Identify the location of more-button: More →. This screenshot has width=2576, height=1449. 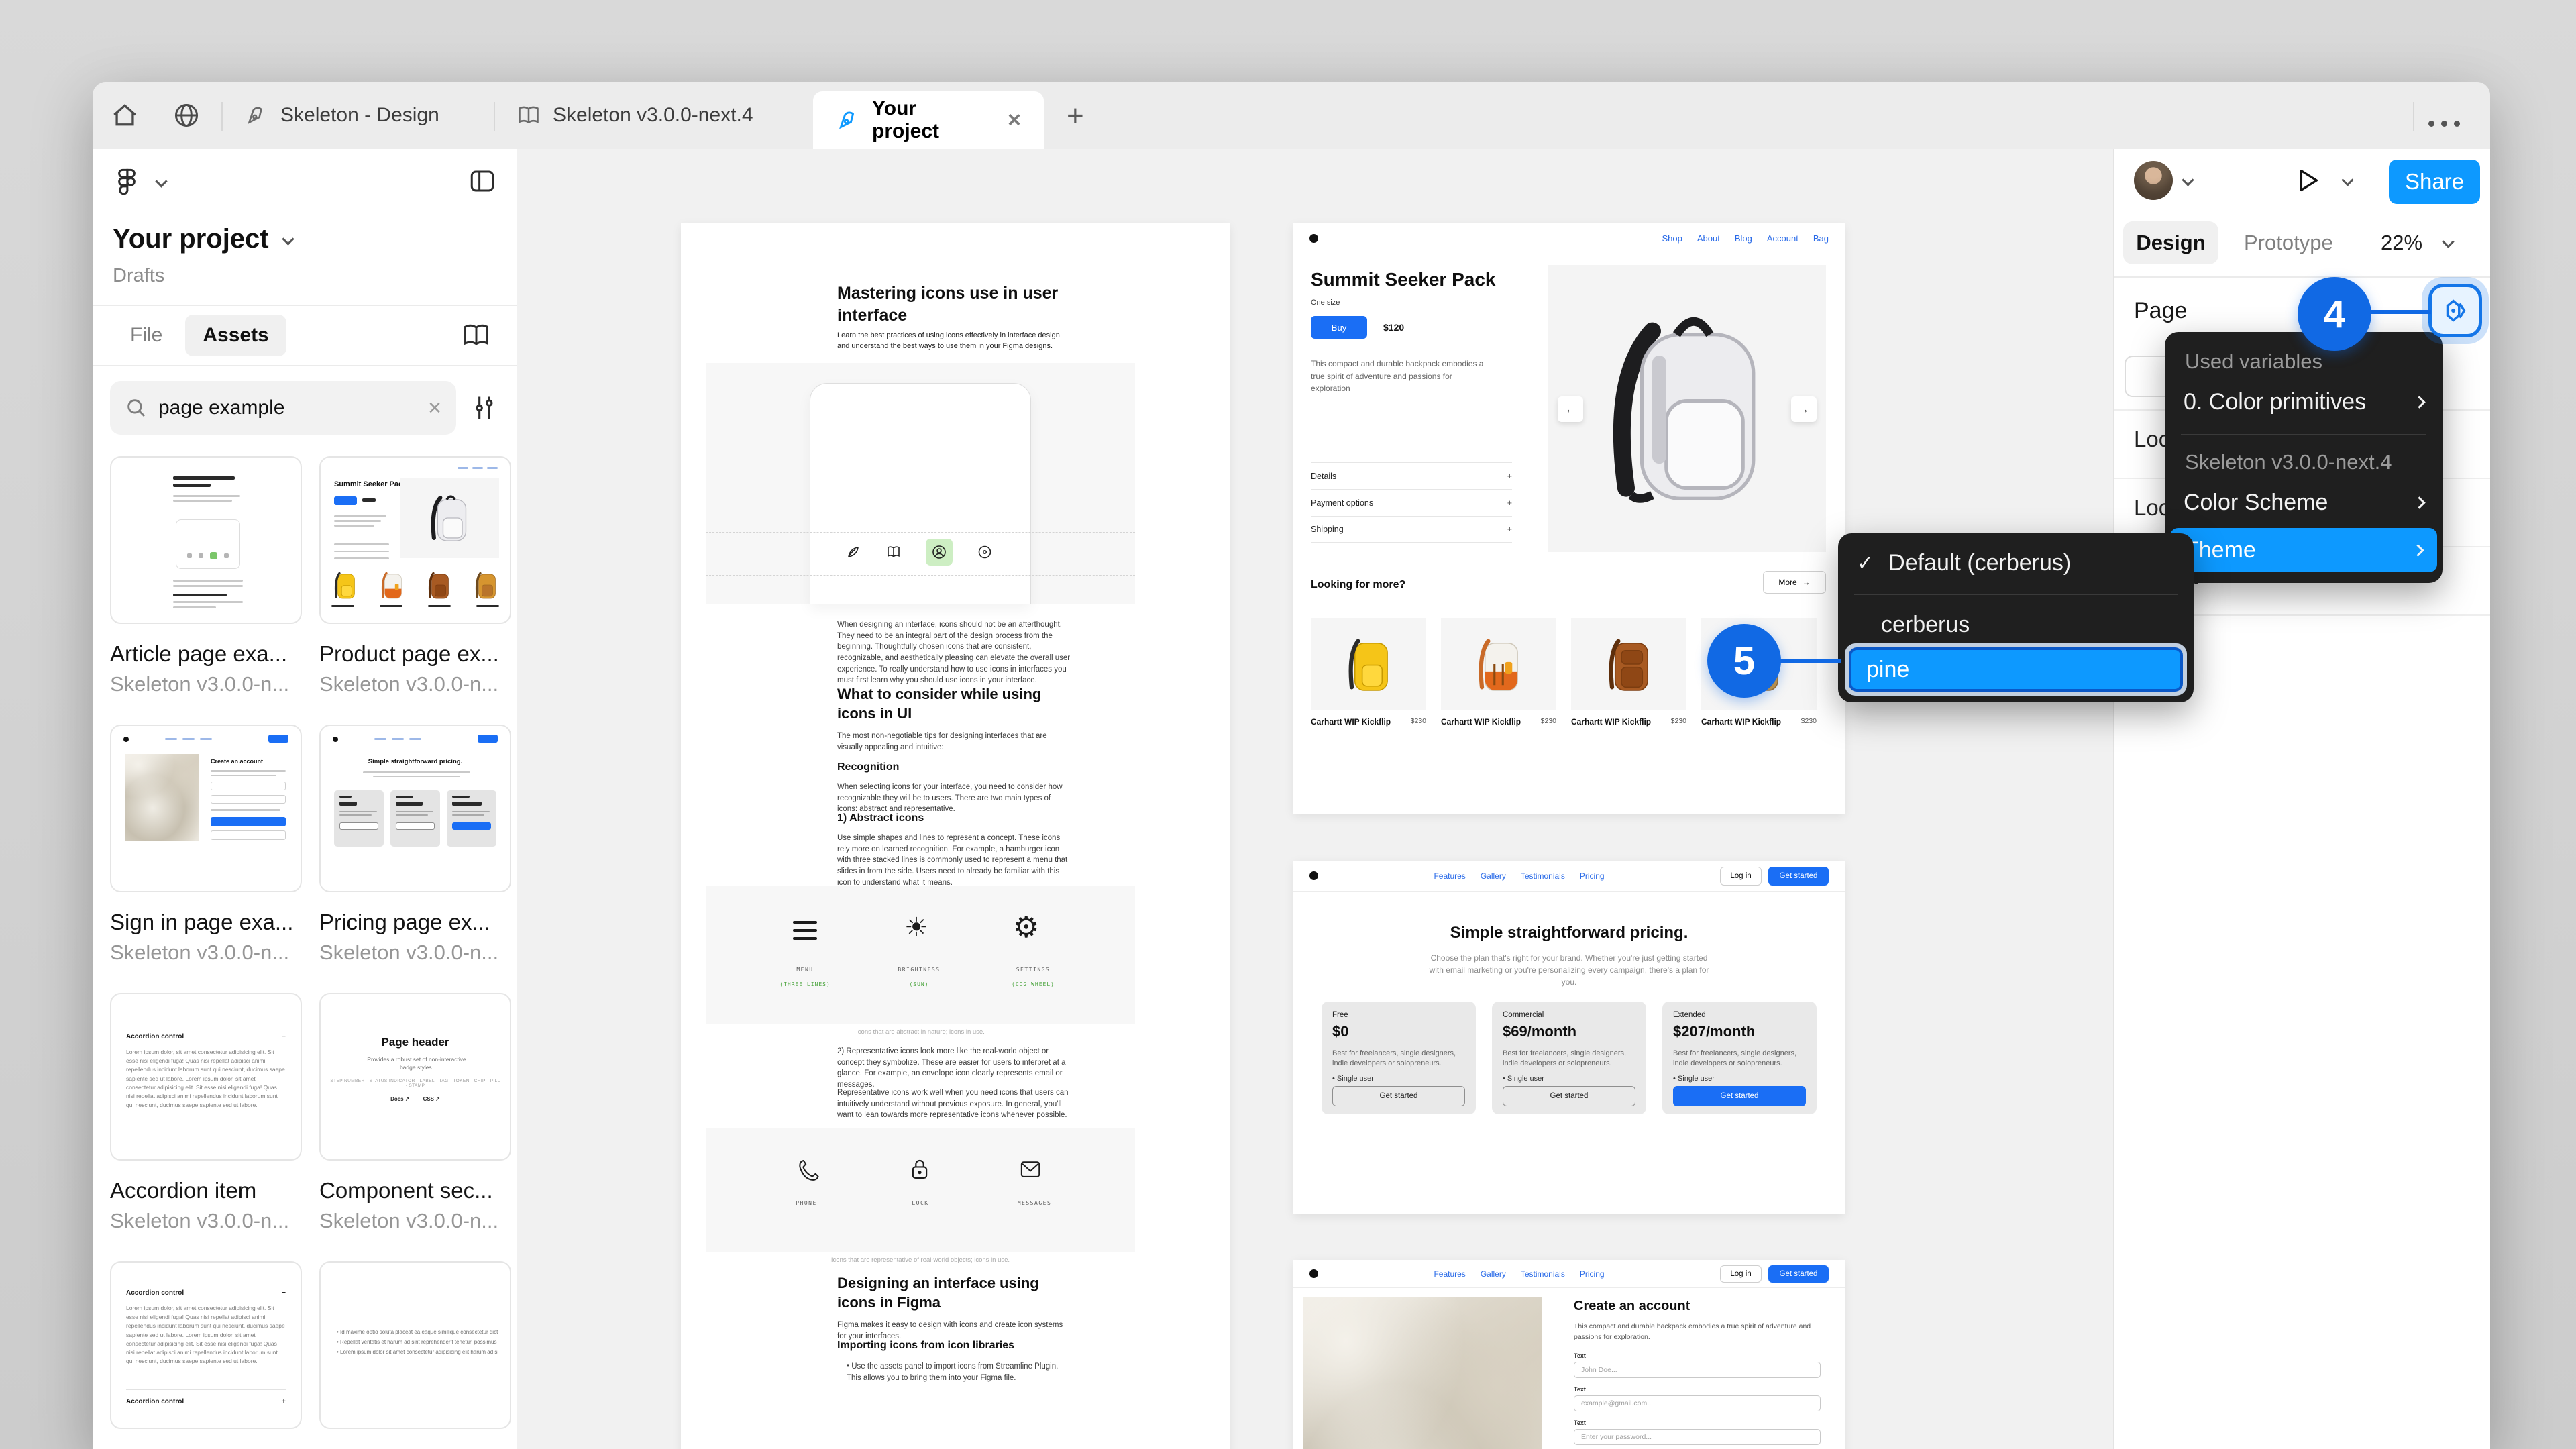
(1794, 582).